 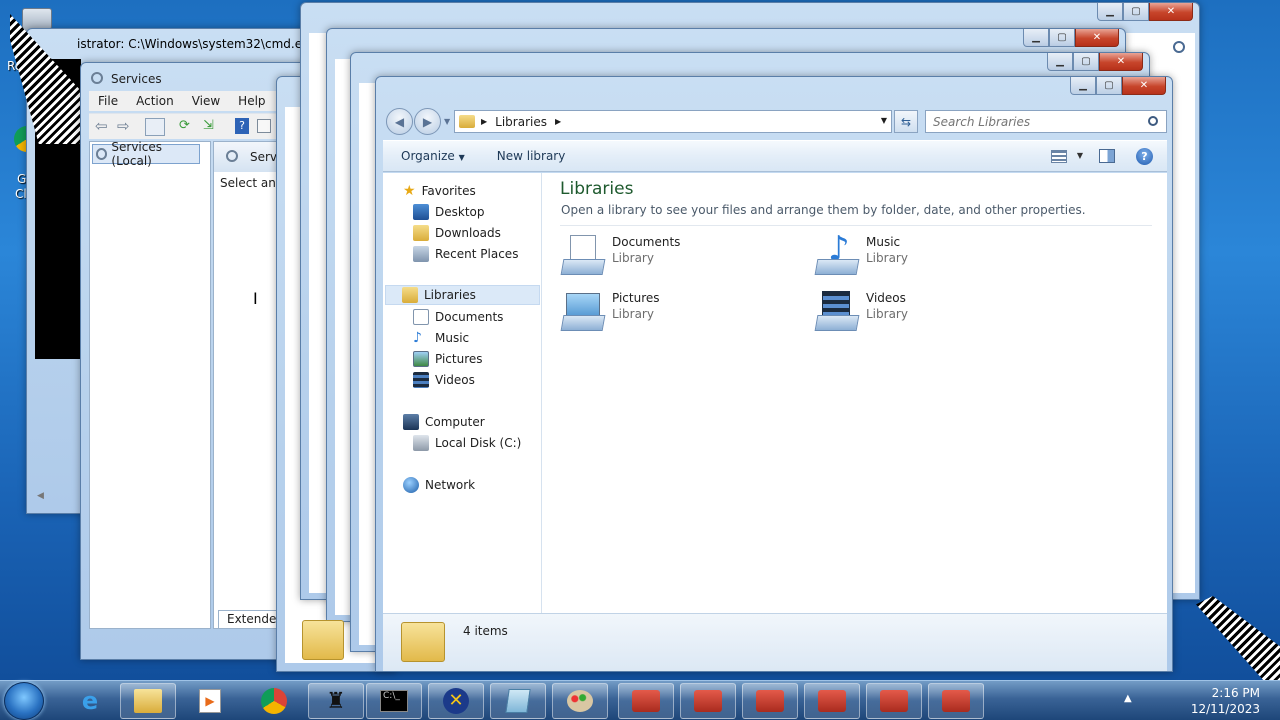 I want to click on nav-downloads: Downloads, so click(x=457, y=233).